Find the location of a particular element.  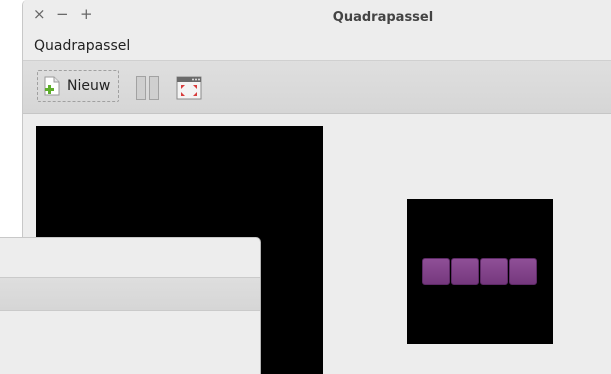

toolbar: Nieuw is located at coordinates (317, 87).